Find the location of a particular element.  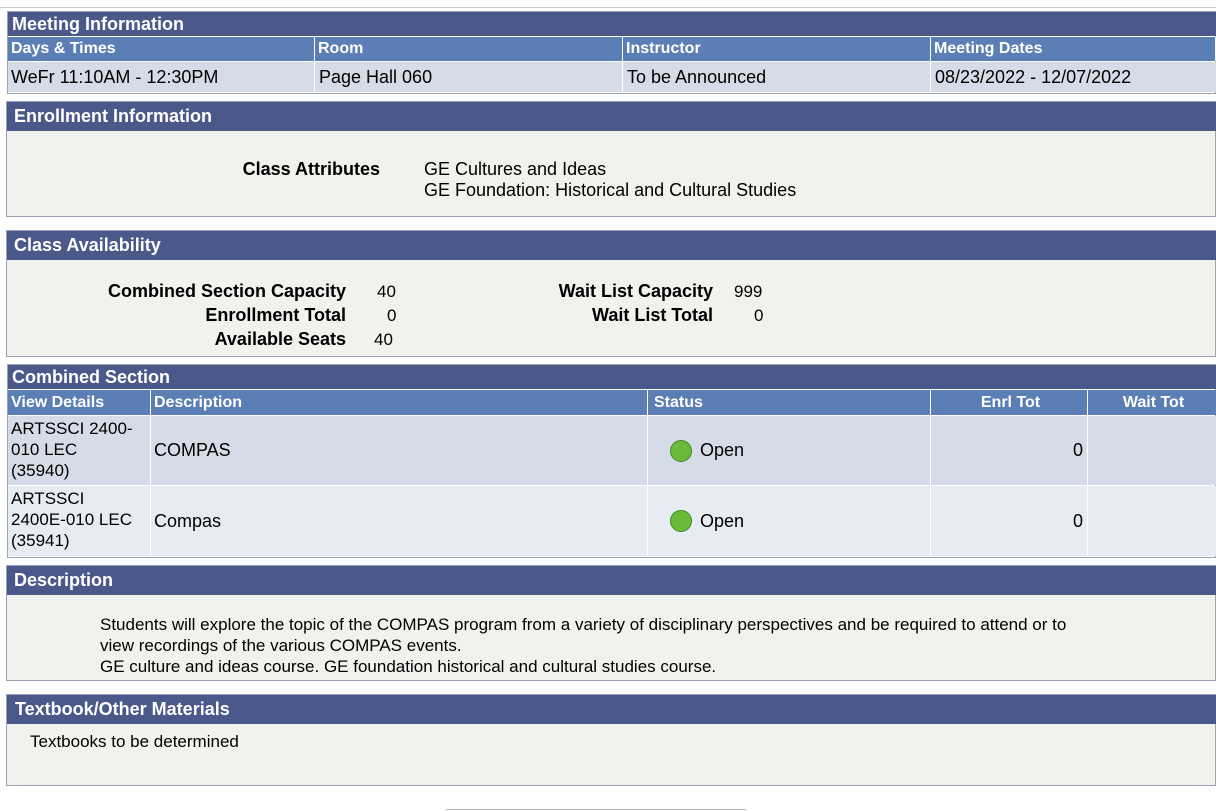

cell-days-times: WeFr 11:10AM - 12:30PM is located at coordinates (161, 77).